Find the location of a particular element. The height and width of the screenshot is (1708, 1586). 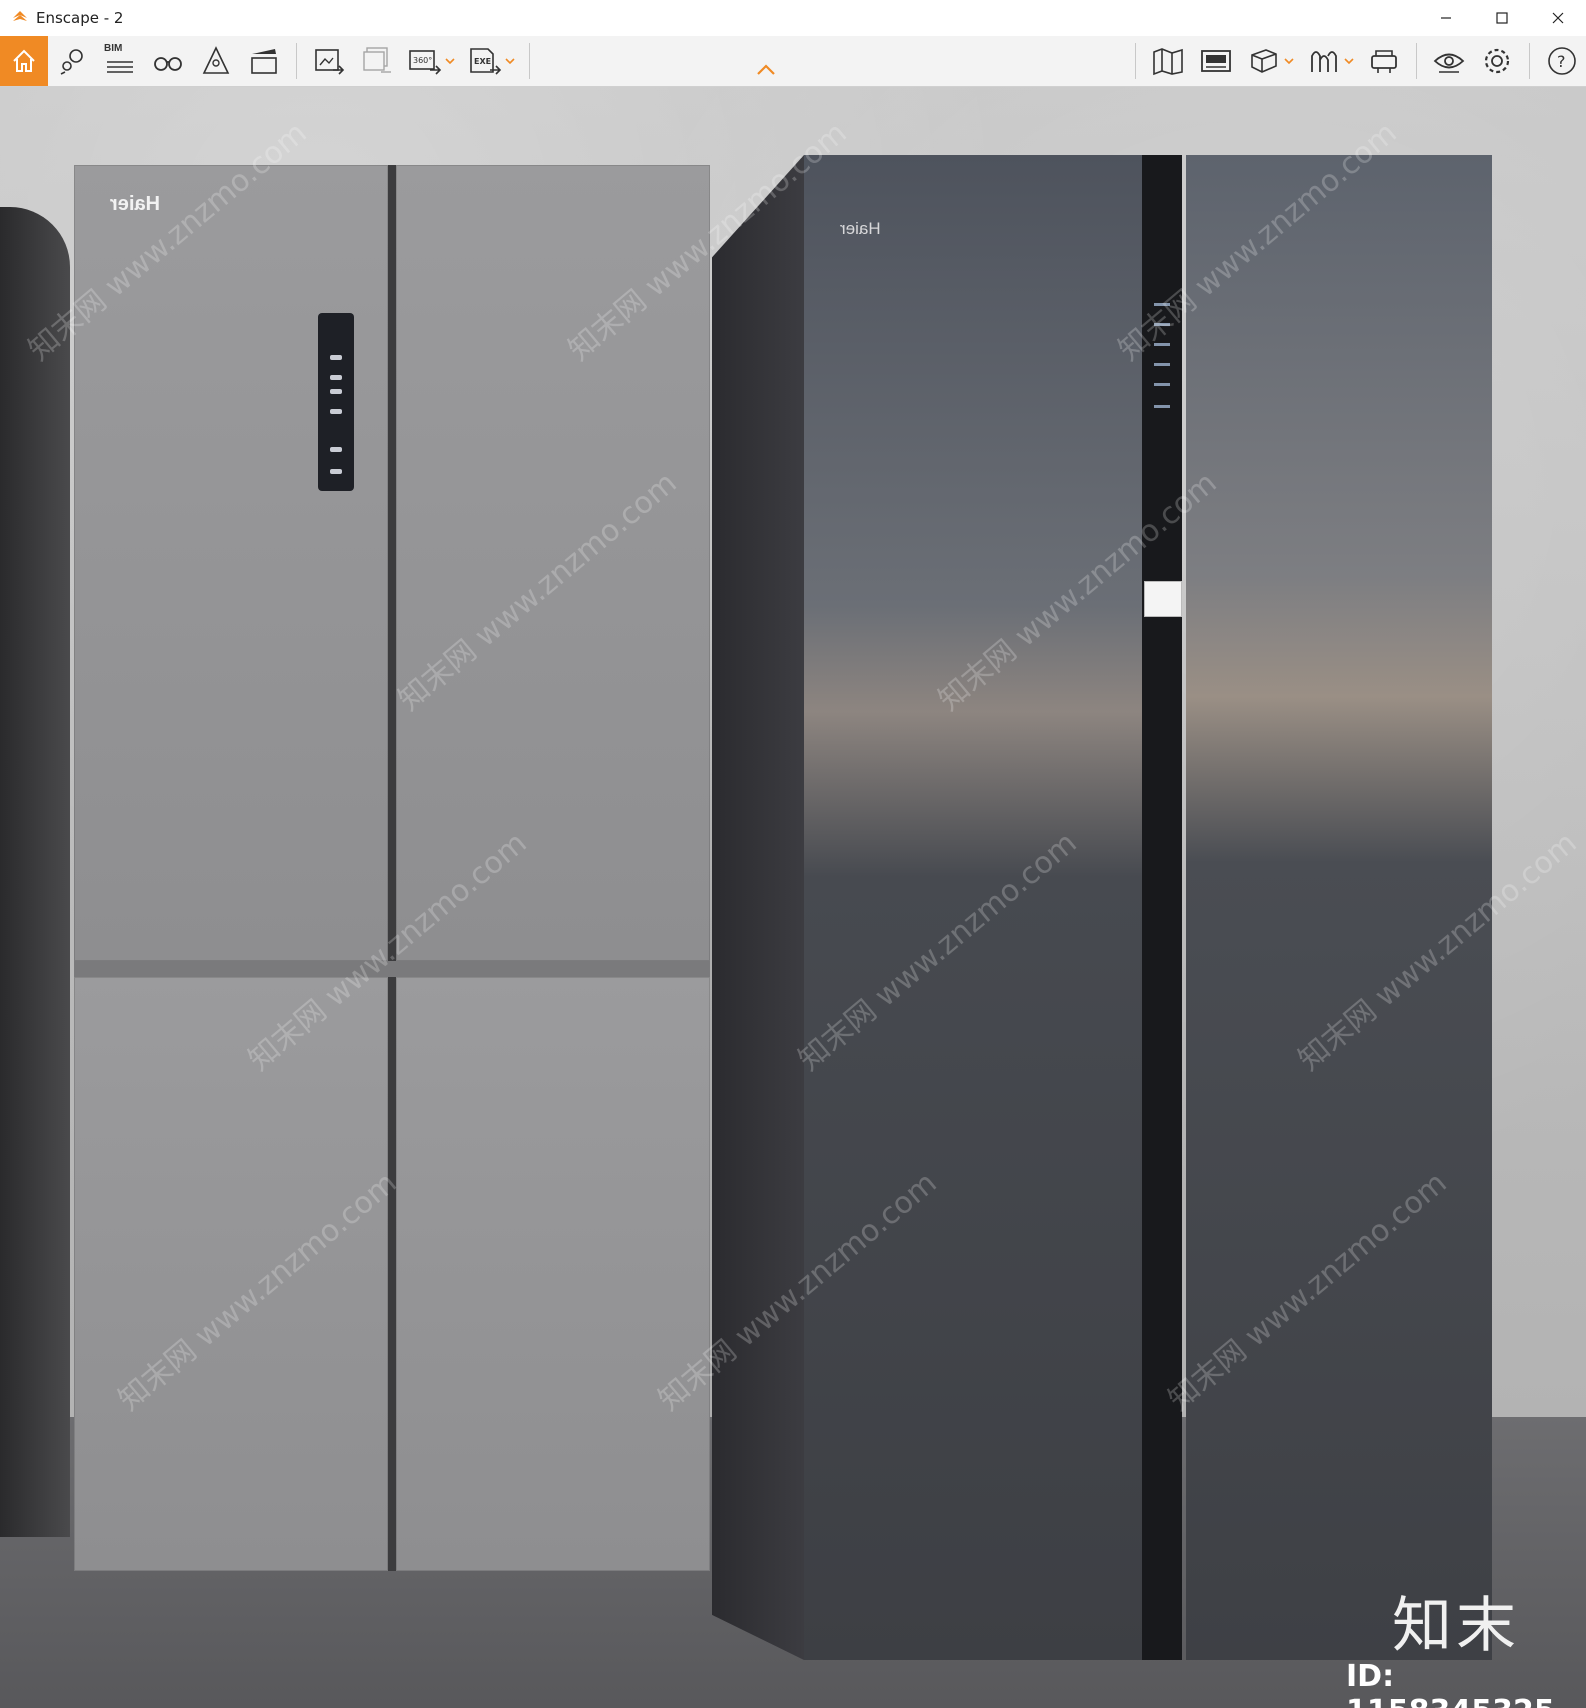

help-button: ? is located at coordinates (1562, 61).